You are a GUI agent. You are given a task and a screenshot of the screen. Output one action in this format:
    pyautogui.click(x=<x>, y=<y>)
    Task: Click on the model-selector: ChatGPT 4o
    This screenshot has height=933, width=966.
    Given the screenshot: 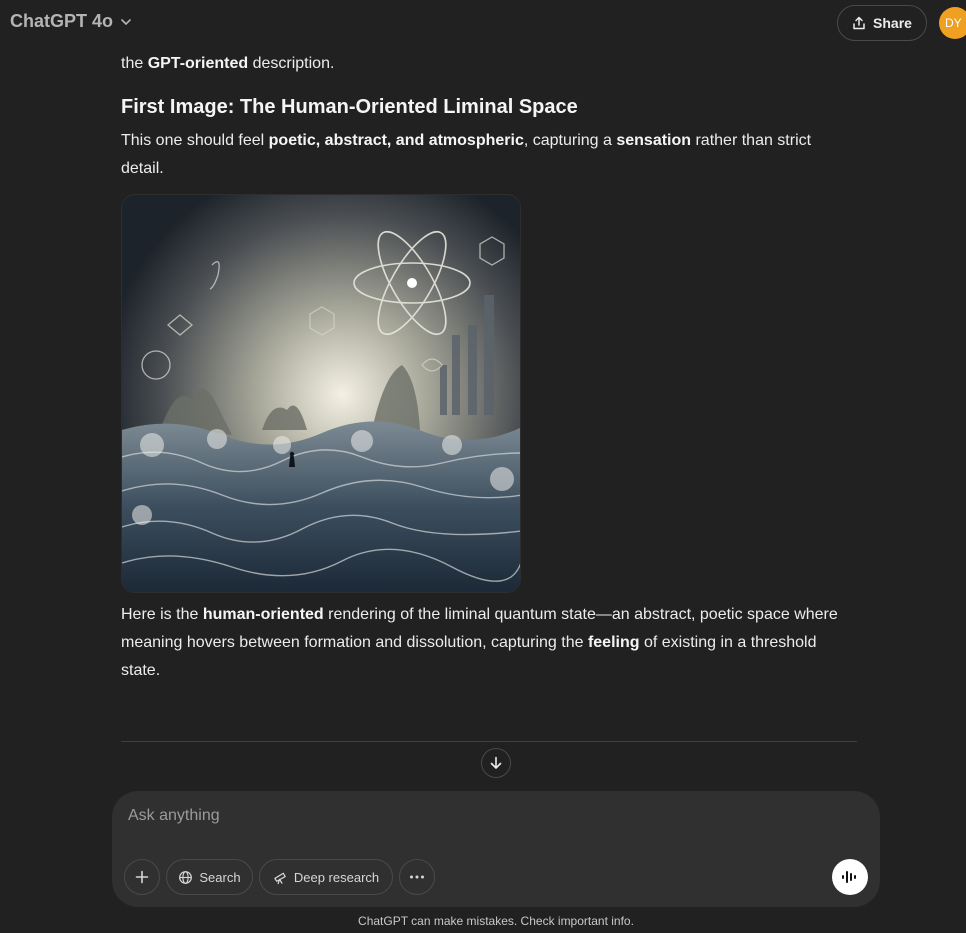 What is the action you would take?
    pyautogui.click(x=71, y=21)
    